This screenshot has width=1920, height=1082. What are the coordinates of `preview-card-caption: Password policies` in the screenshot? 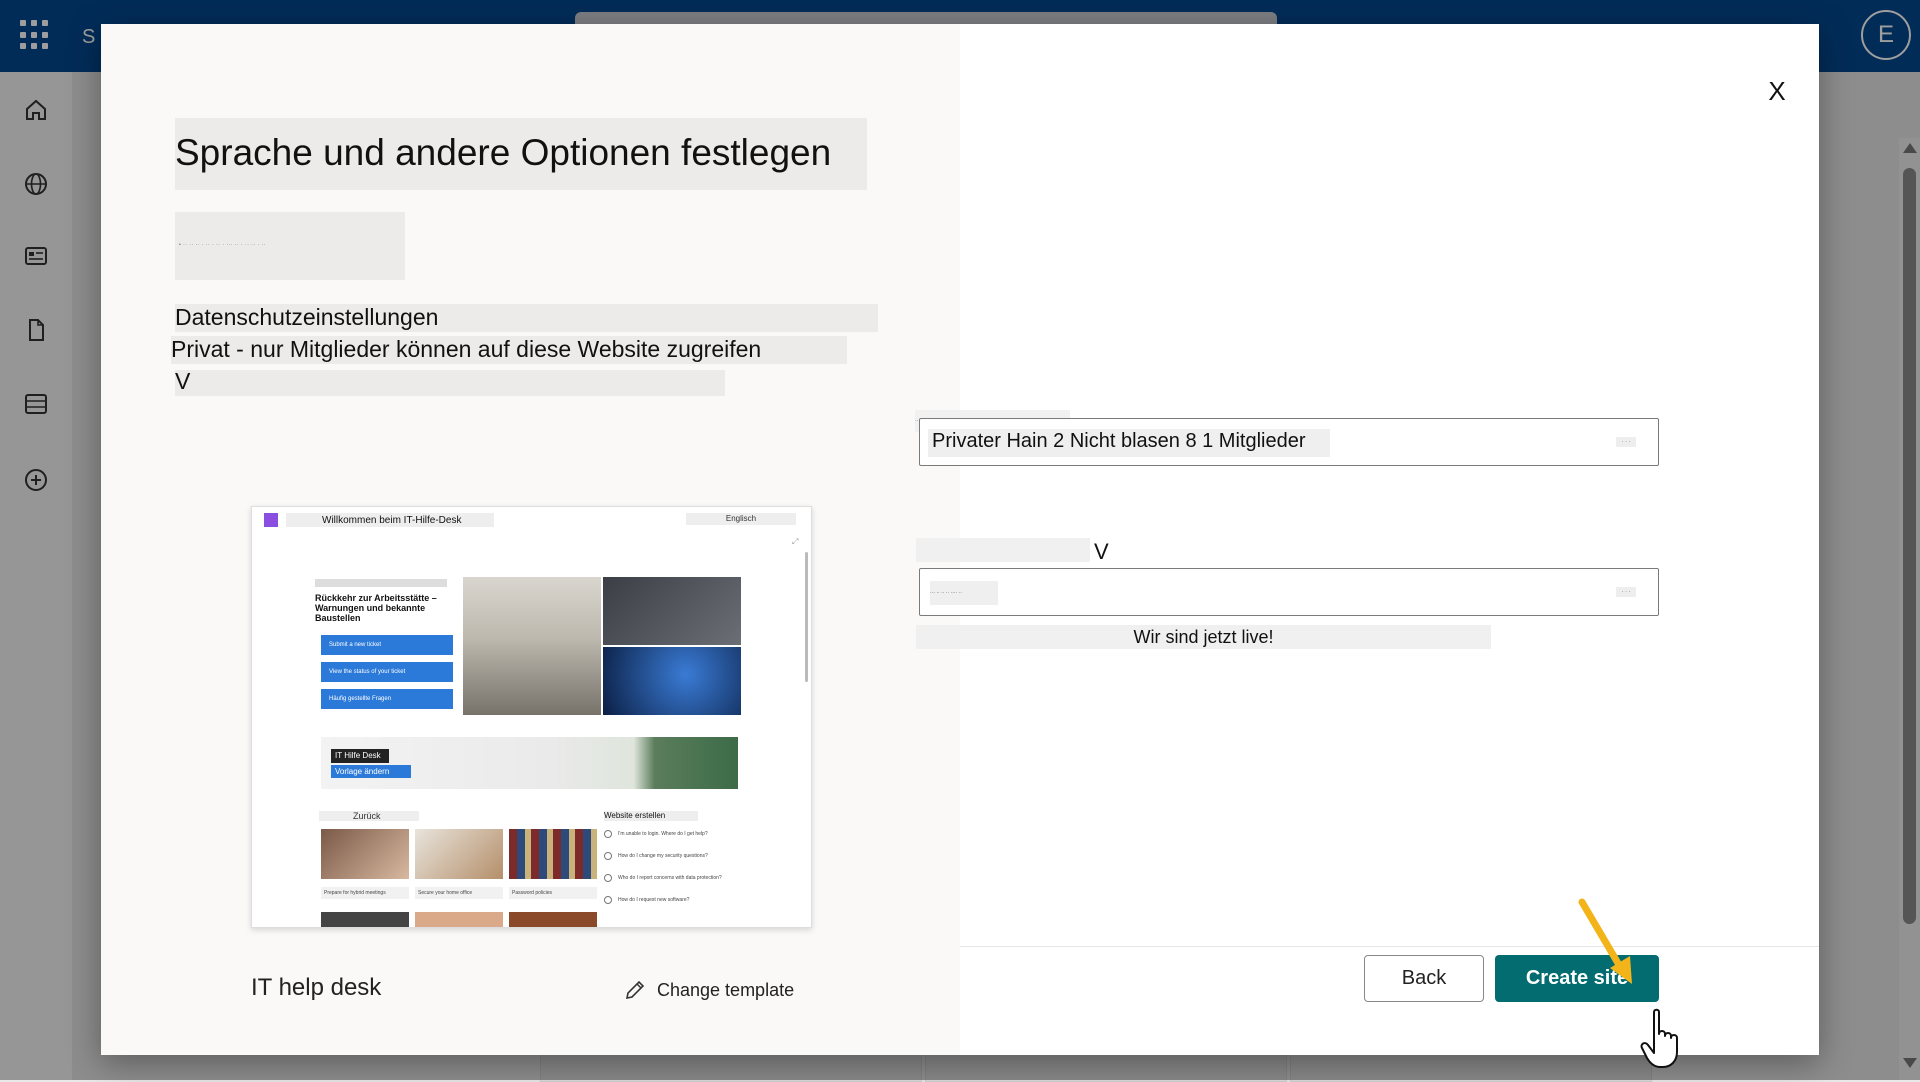 It's located at (553, 893).